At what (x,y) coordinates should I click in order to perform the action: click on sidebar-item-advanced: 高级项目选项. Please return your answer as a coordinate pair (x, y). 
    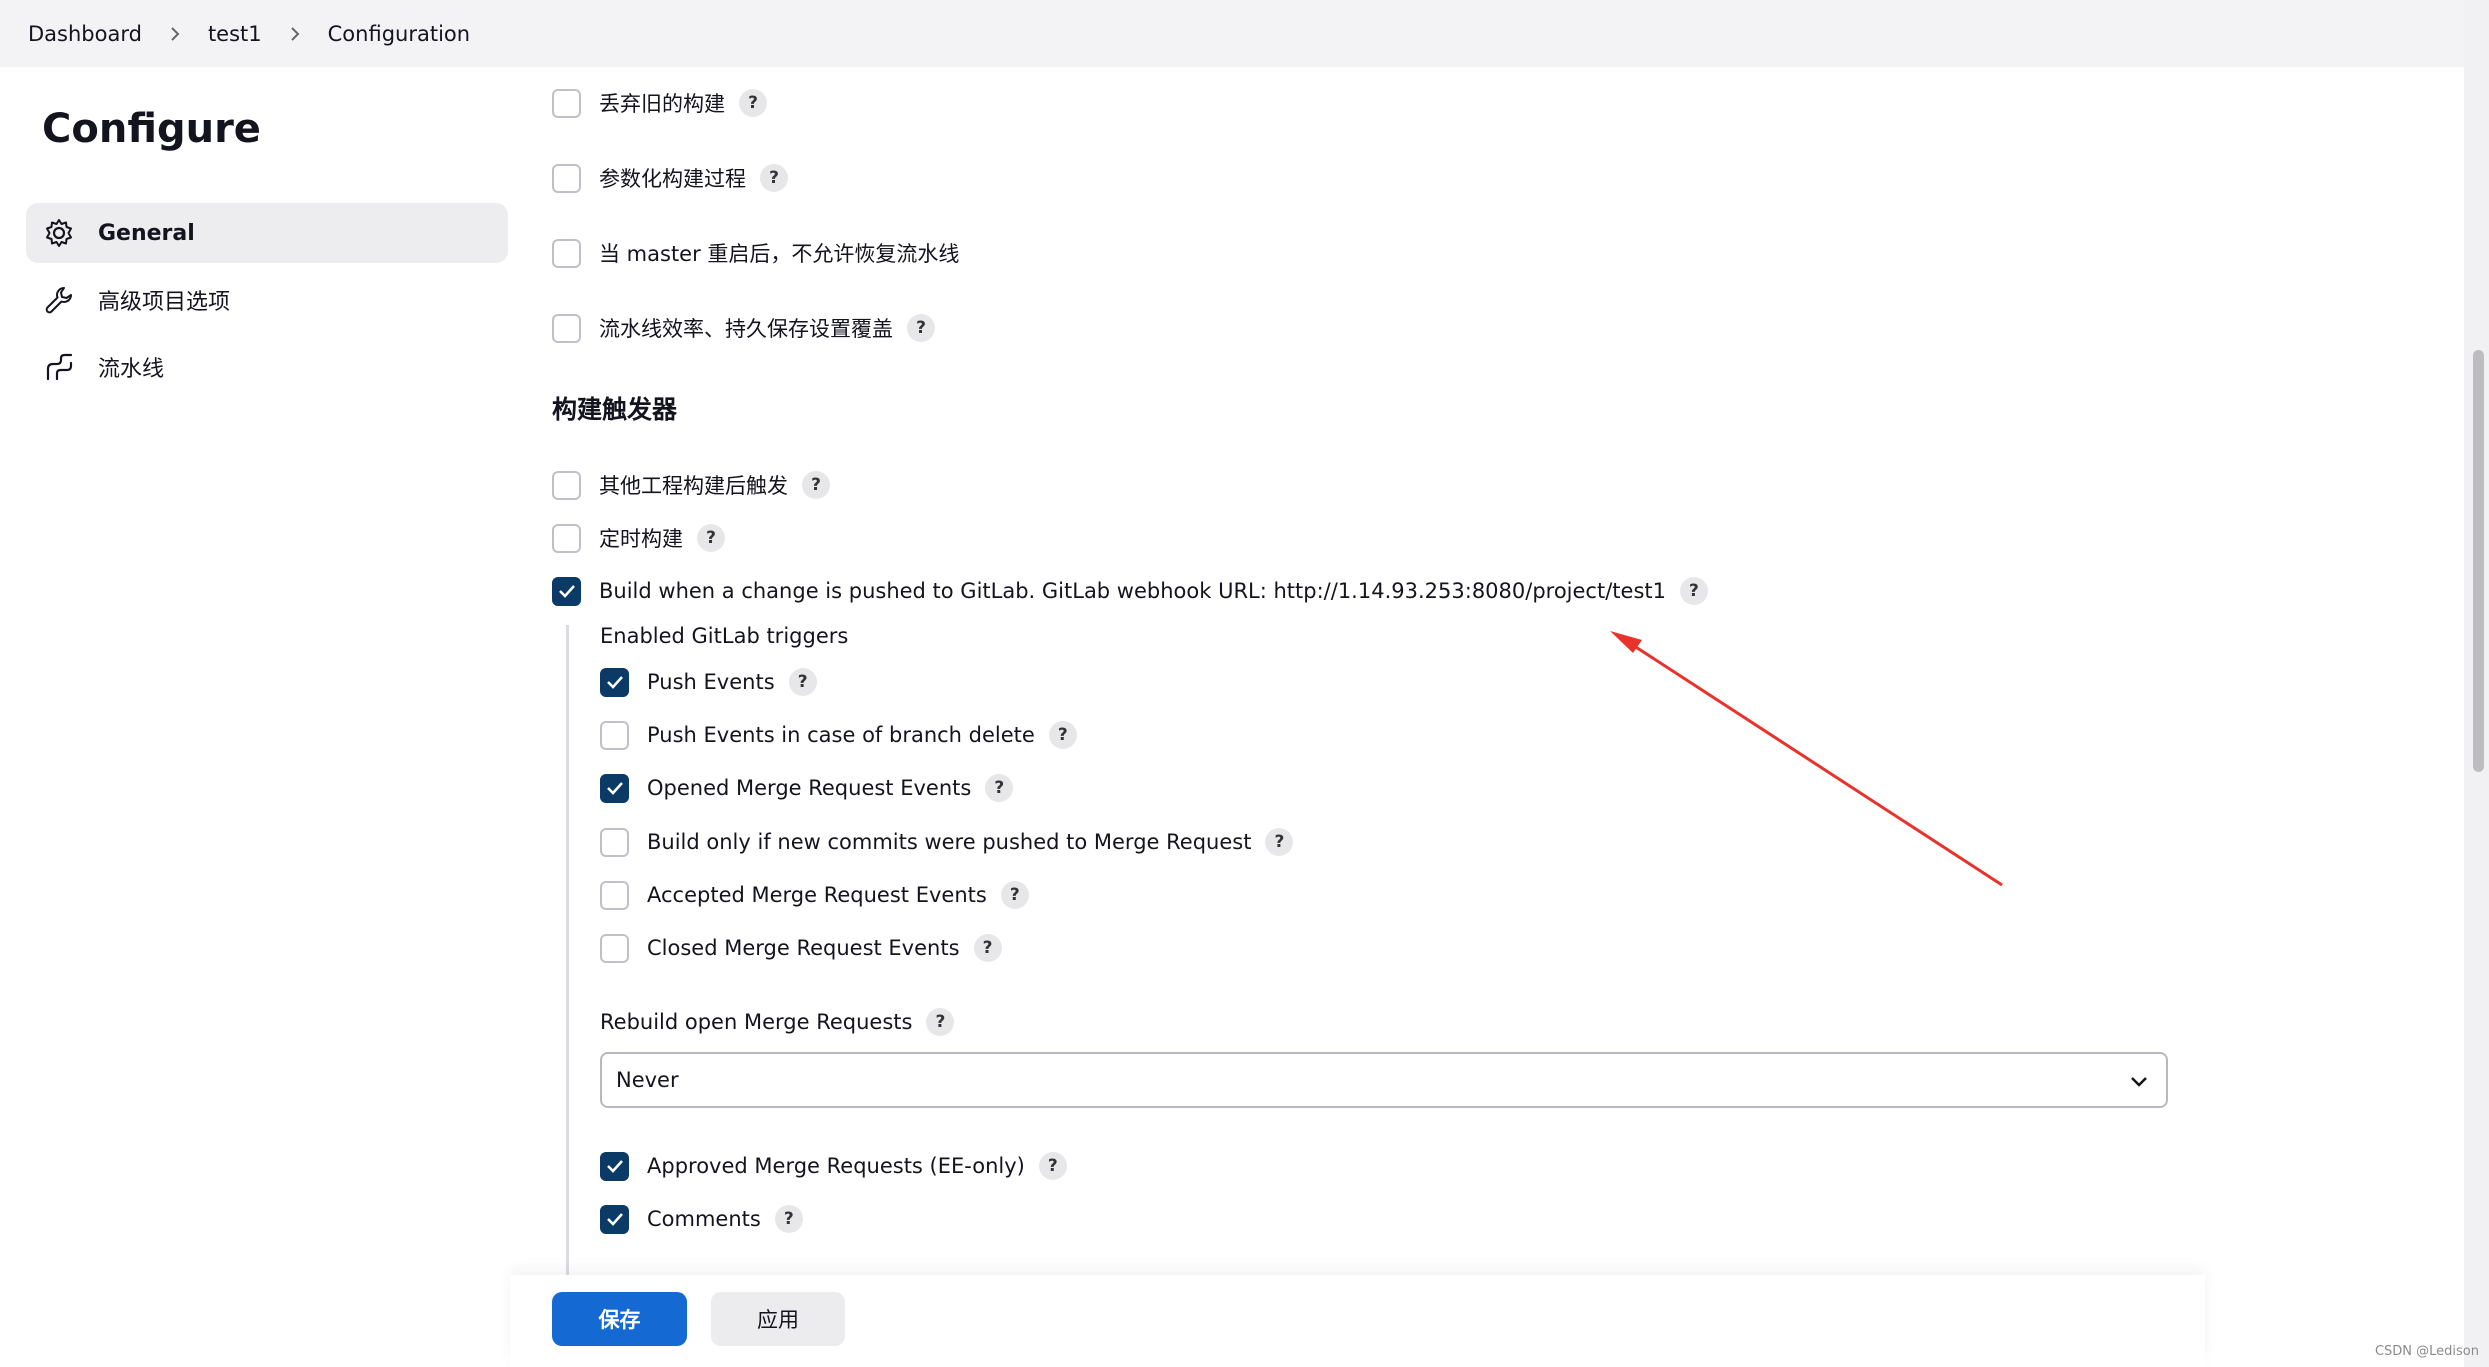
    Looking at the image, I should click on (267, 300).